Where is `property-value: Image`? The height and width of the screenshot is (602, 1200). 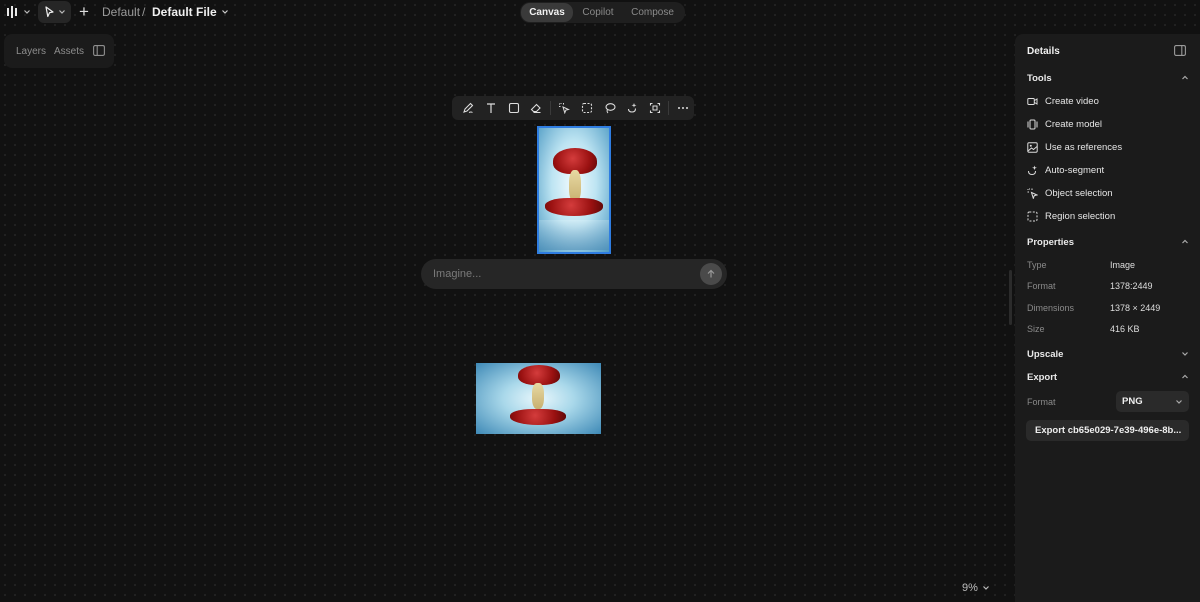
property-value: Image is located at coordinates (1123, 265).